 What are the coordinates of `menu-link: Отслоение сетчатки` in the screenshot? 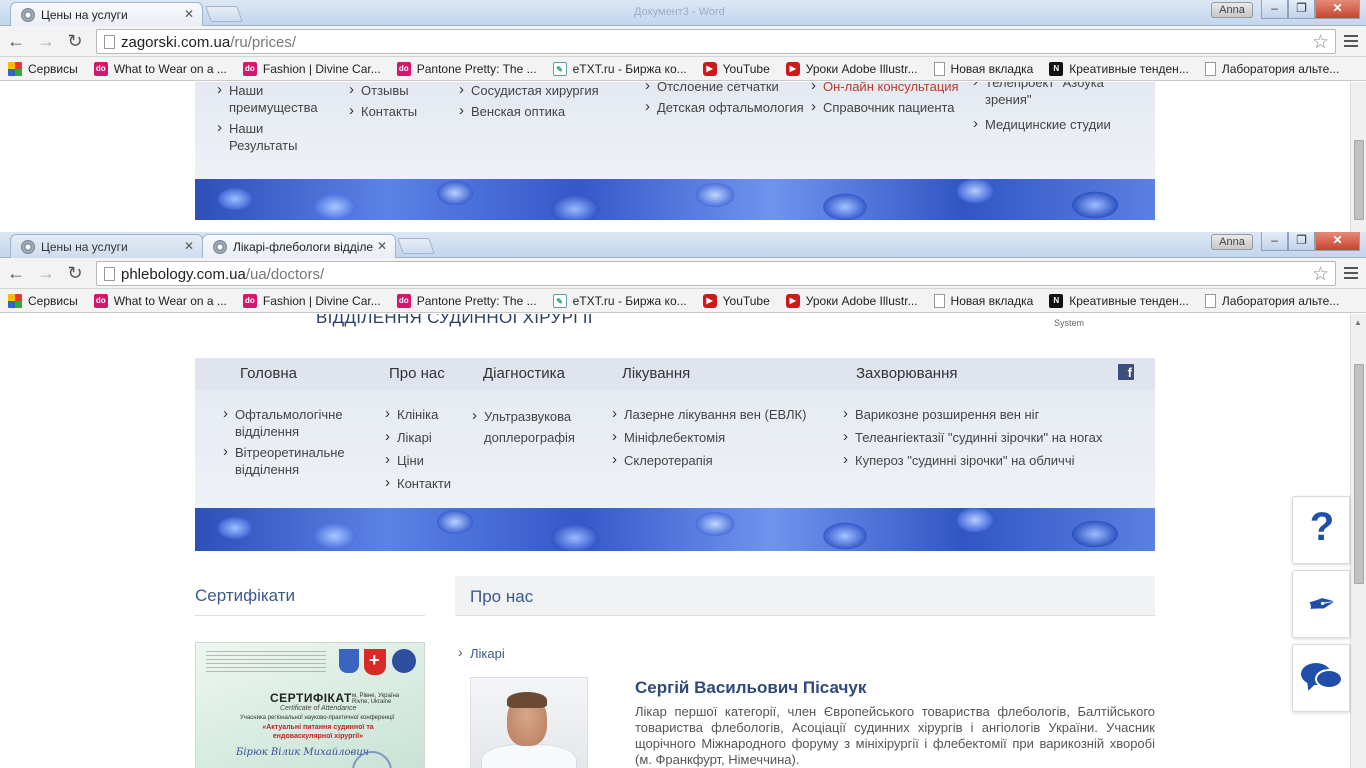 It's located at (728, 88).